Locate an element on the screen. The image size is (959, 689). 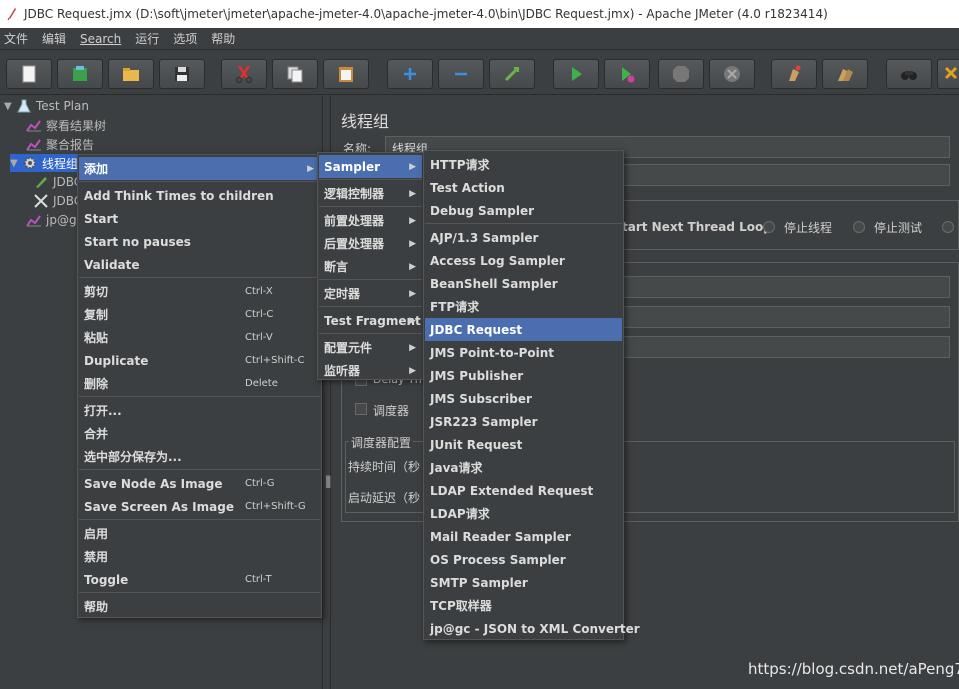
context-menu-item-save-screen-as-image: Save Screen As Image Ctrl+Shift-G is located at coordinates (199, 506).